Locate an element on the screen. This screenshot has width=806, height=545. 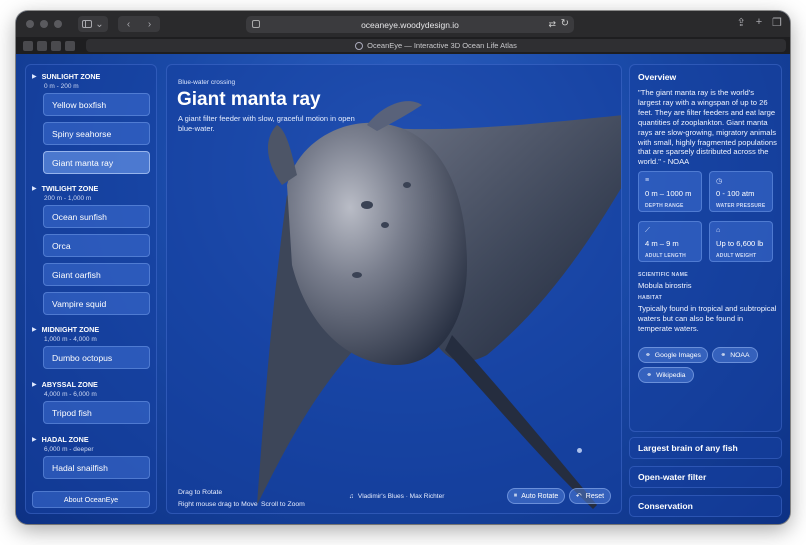
zone-title: SUNLIGHT ZONE is located at coordinates (71, 76).